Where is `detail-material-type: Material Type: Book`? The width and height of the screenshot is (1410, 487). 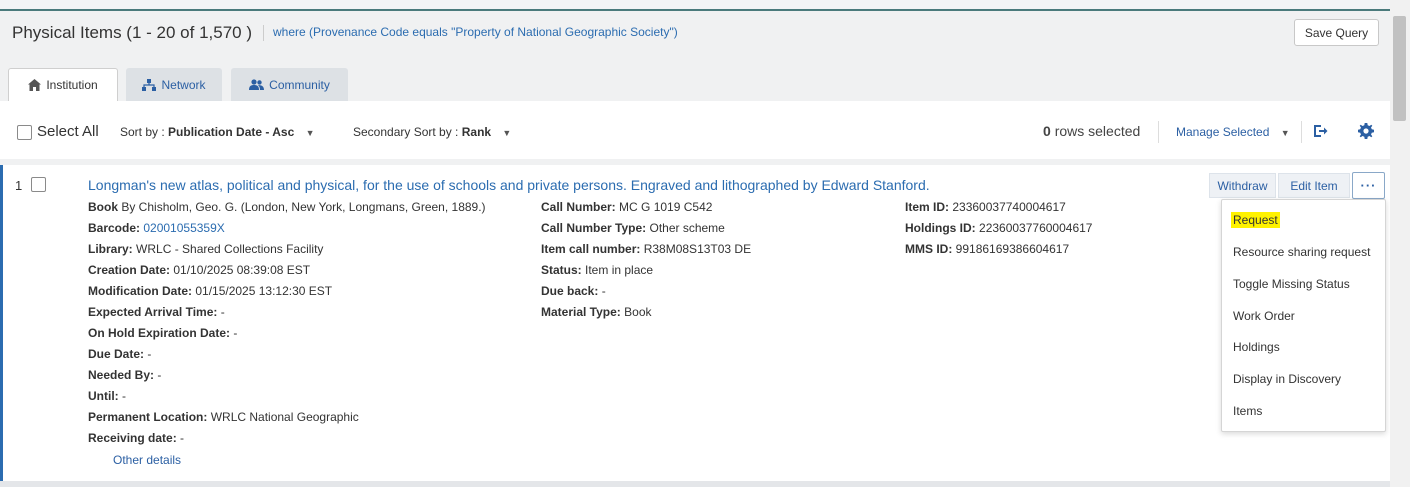
detail-material-type: Material Type: Book is located at coordinates (596, 312).